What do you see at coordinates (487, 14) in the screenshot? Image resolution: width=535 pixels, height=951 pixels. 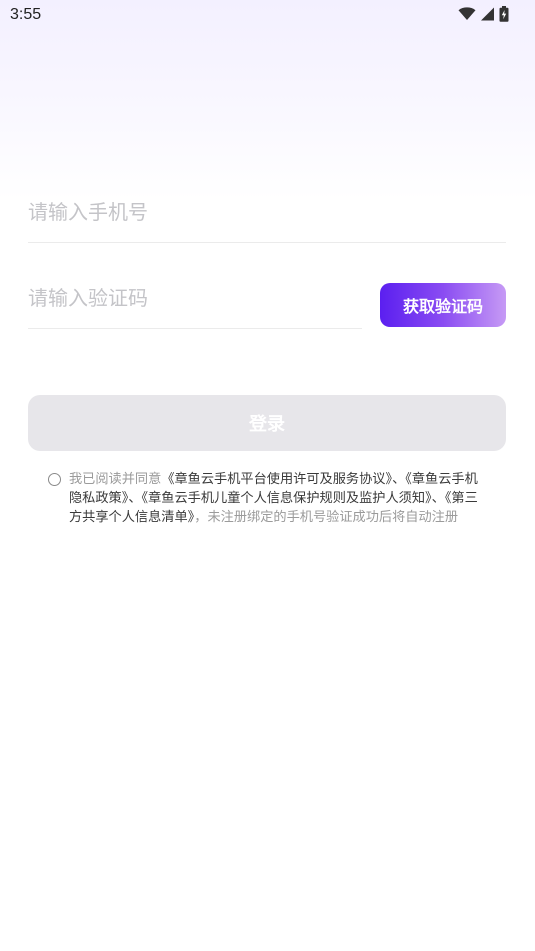 I see `cellular-signal-icon` at bounding box center [487, 14].